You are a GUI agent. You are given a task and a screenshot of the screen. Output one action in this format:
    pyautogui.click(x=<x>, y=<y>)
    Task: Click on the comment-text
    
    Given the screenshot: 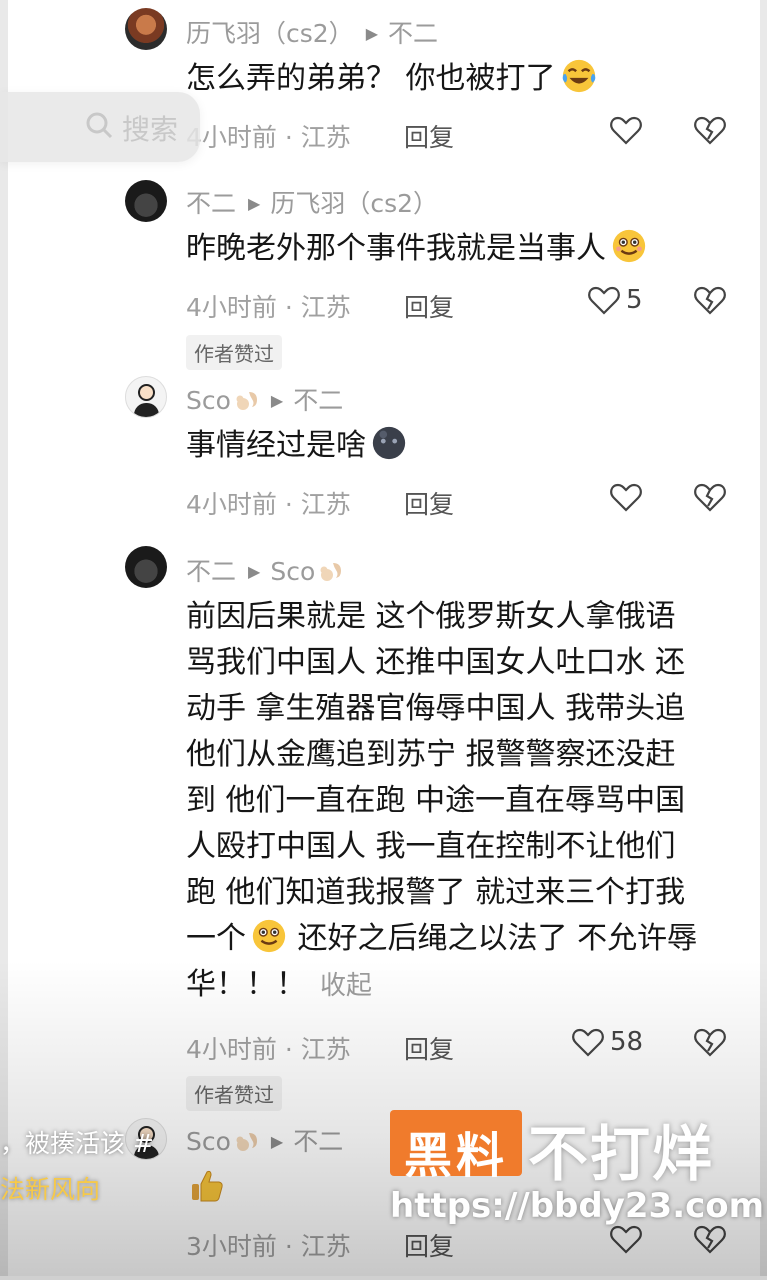 What is the action you would take?
    pyautogui.click(x=206, y=1189)
    